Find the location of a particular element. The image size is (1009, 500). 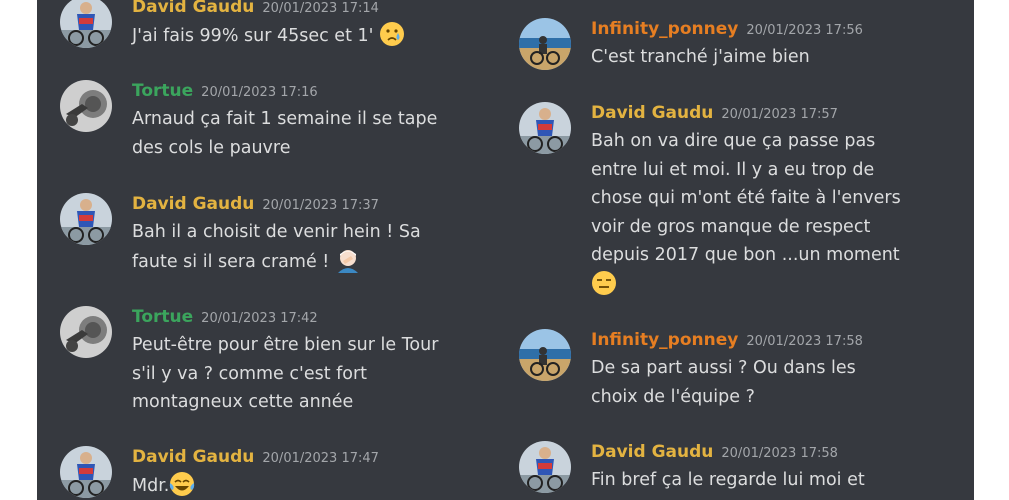

message-line: s'il y va ? comme c'est fort is located at coordinates (250, 373).